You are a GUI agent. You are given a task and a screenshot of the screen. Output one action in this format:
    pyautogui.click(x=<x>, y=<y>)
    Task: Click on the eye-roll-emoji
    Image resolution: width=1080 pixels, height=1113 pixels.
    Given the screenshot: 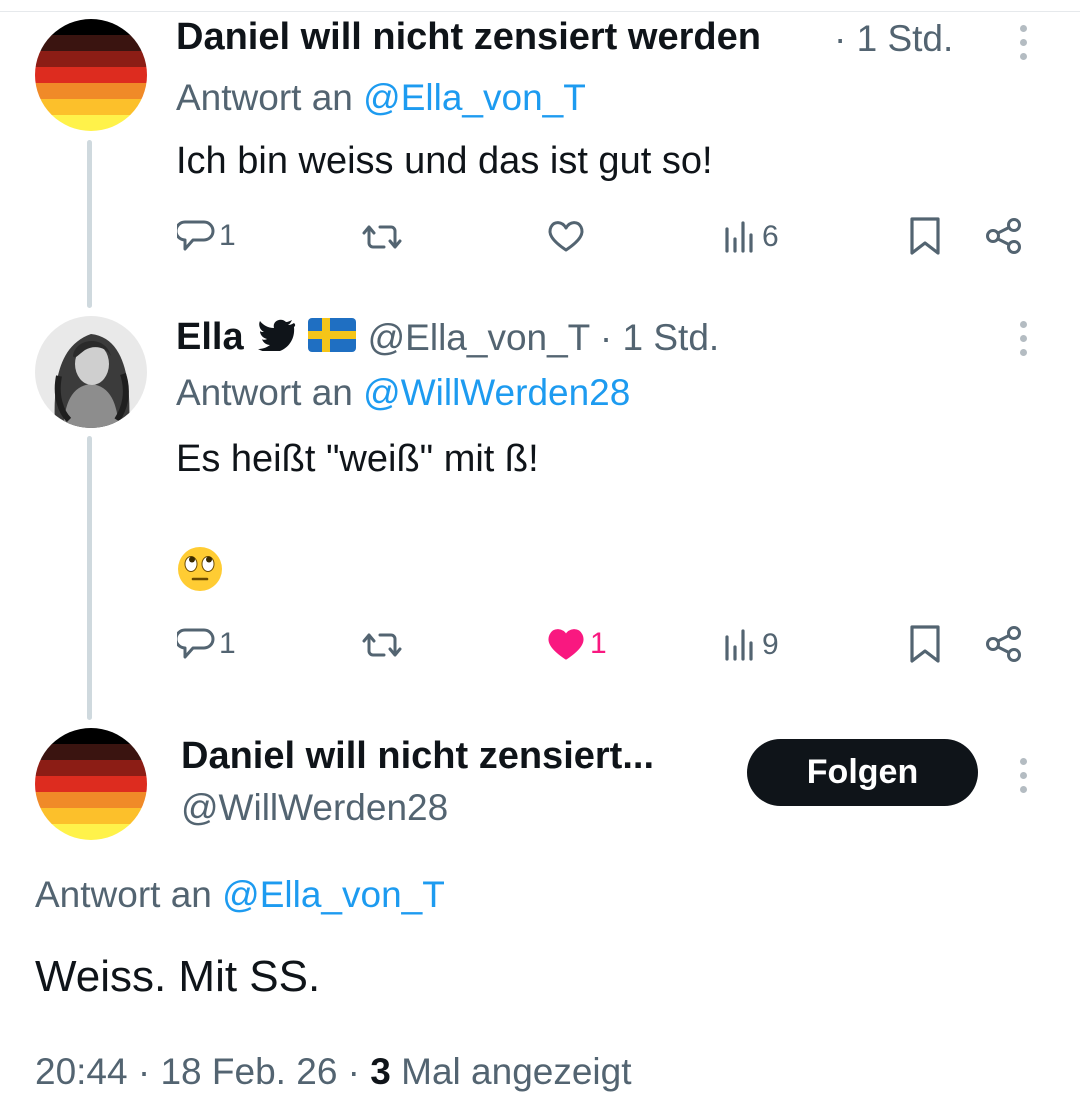 What is the action you would take?
    pyautogui.click(x=200, y=571)
    